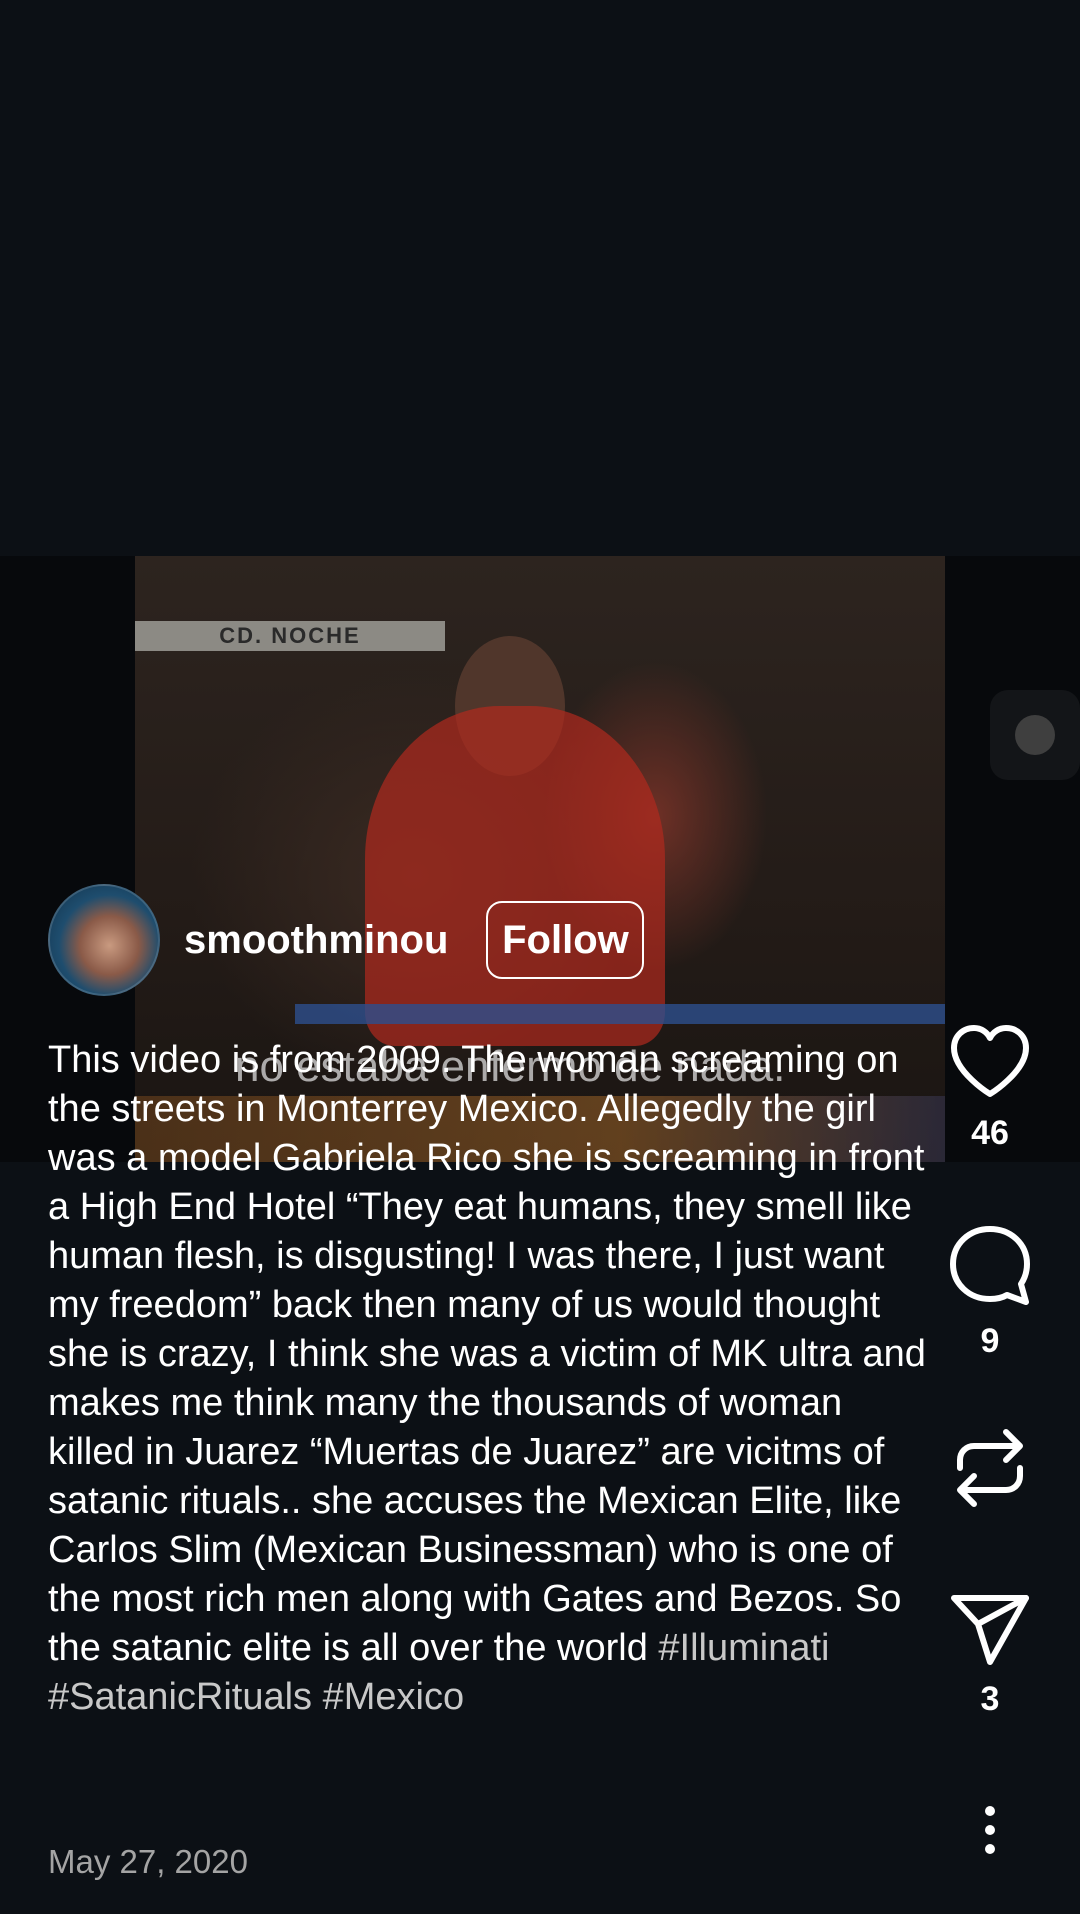  I want to click on like-action: 46, so click(990, 1088).